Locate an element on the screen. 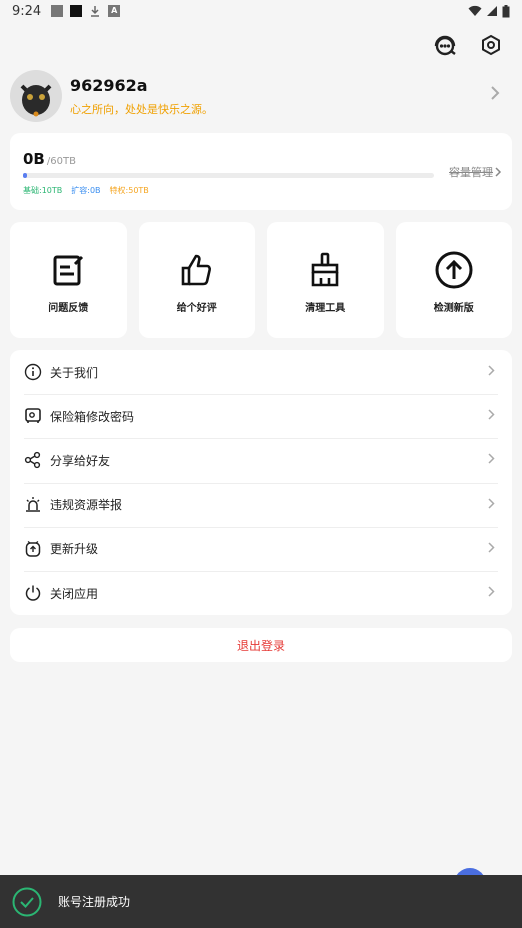  toast: 账号注册成功 is located at coordinates (261, 901).